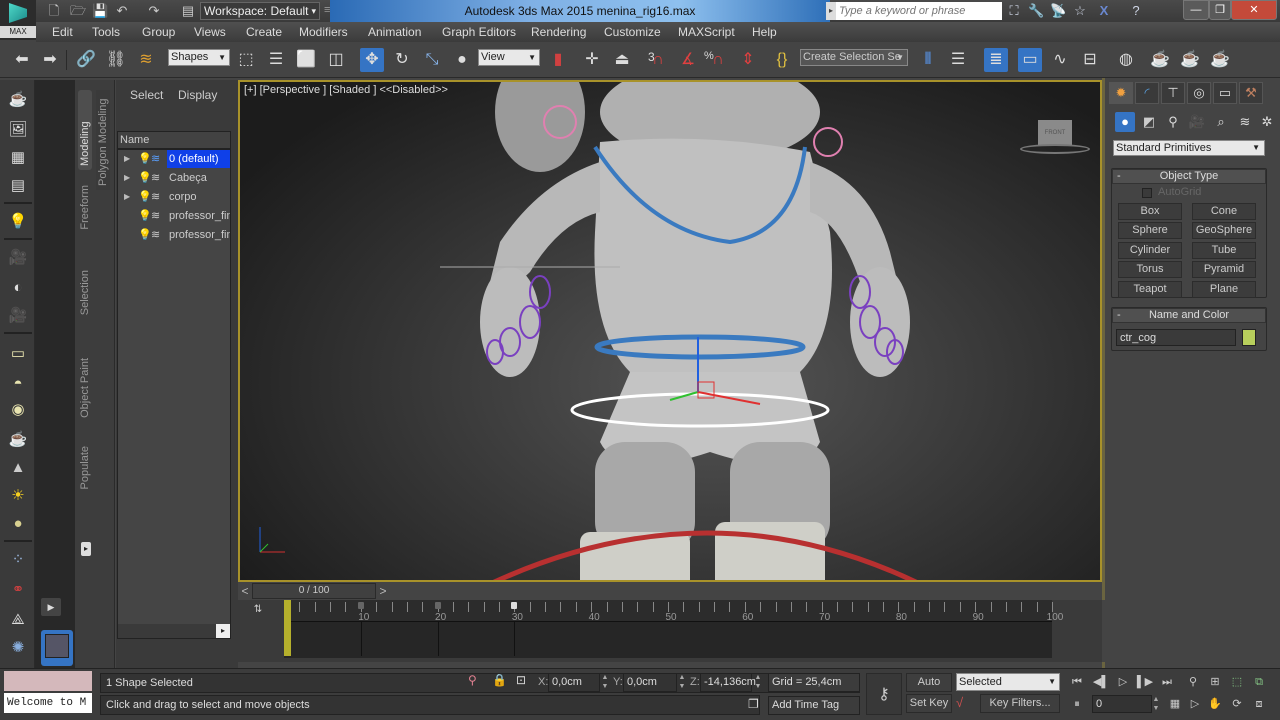 The height and width of the screenshot is (720, 1280). Describe the element at coordinates (1176, 337) in the screenshot. I see `object-name-input` at that location.